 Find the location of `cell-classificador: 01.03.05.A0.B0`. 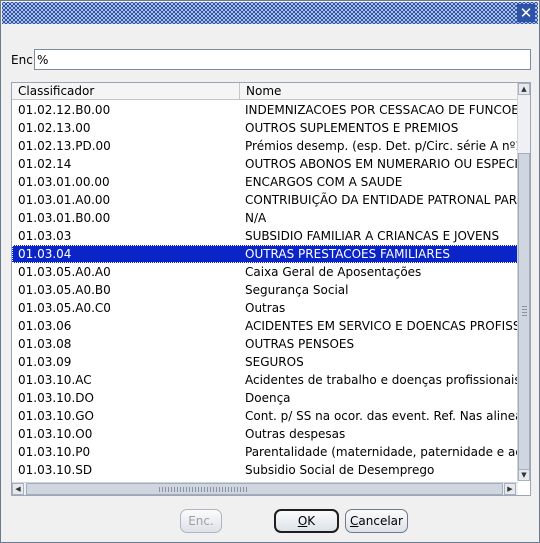

cell-classificador: 01.03.05.A0.B0 is located at coordinates (64, 290).